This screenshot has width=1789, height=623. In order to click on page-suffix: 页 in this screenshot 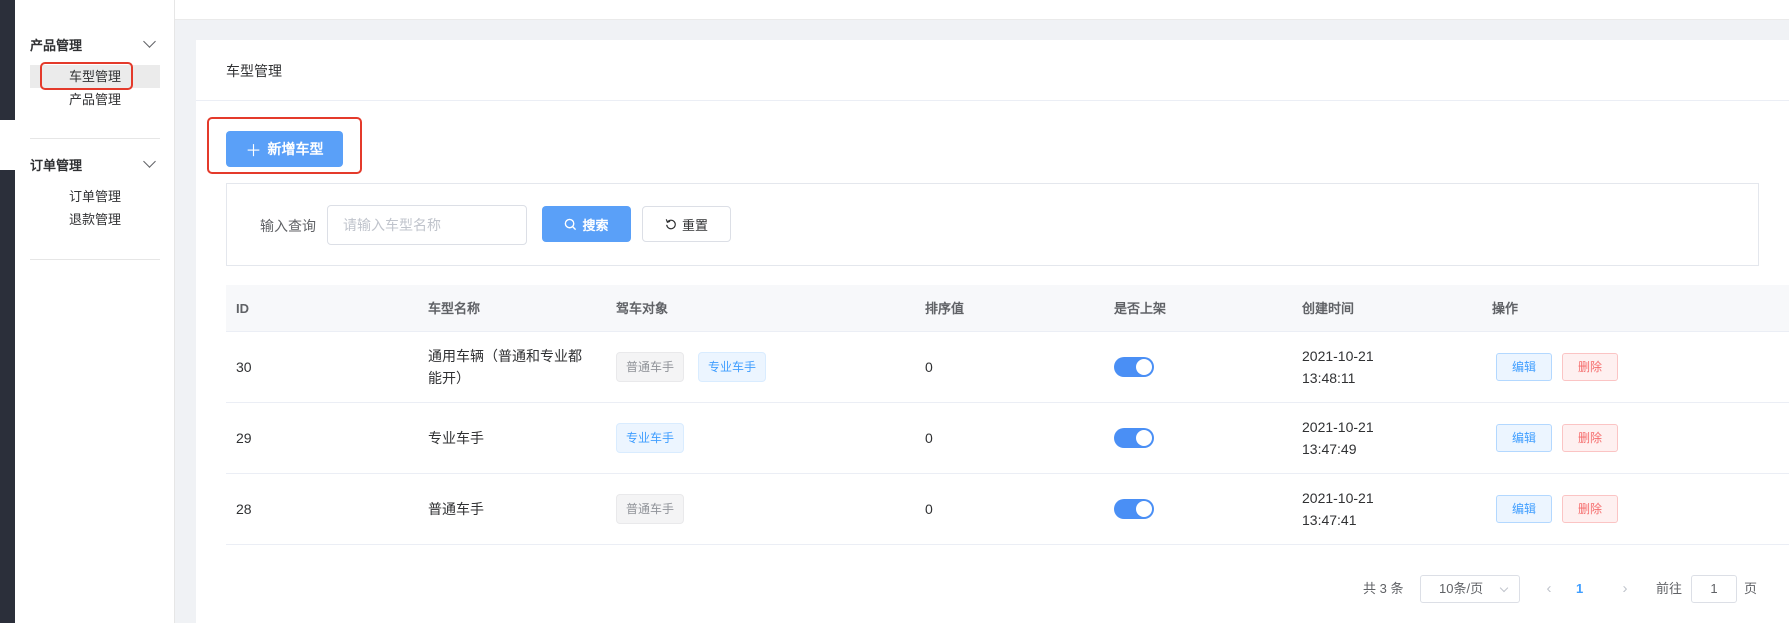, I will do `click(1751, 588)`.